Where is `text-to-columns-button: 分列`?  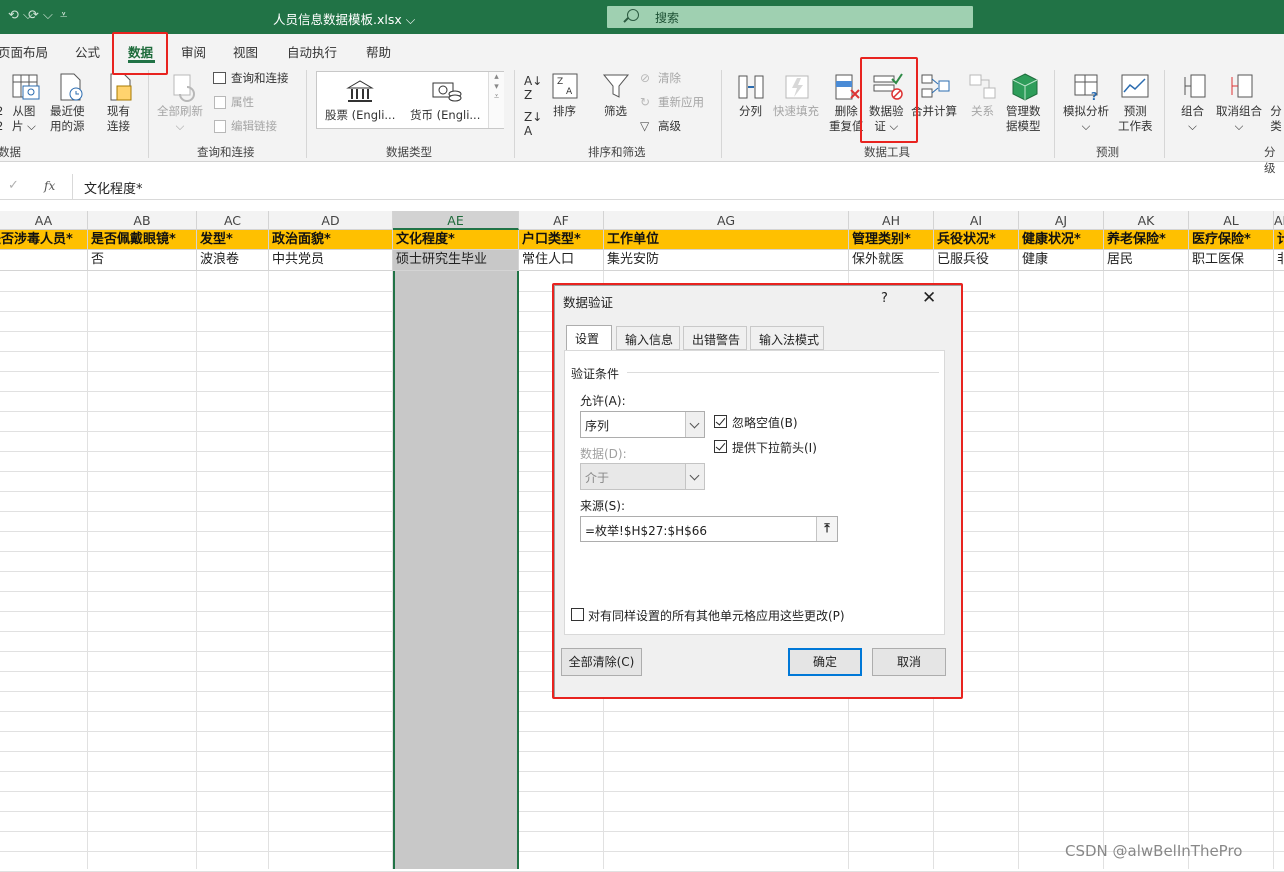
text-to-columns-button: 分列 is located at coordinates (750, 111).